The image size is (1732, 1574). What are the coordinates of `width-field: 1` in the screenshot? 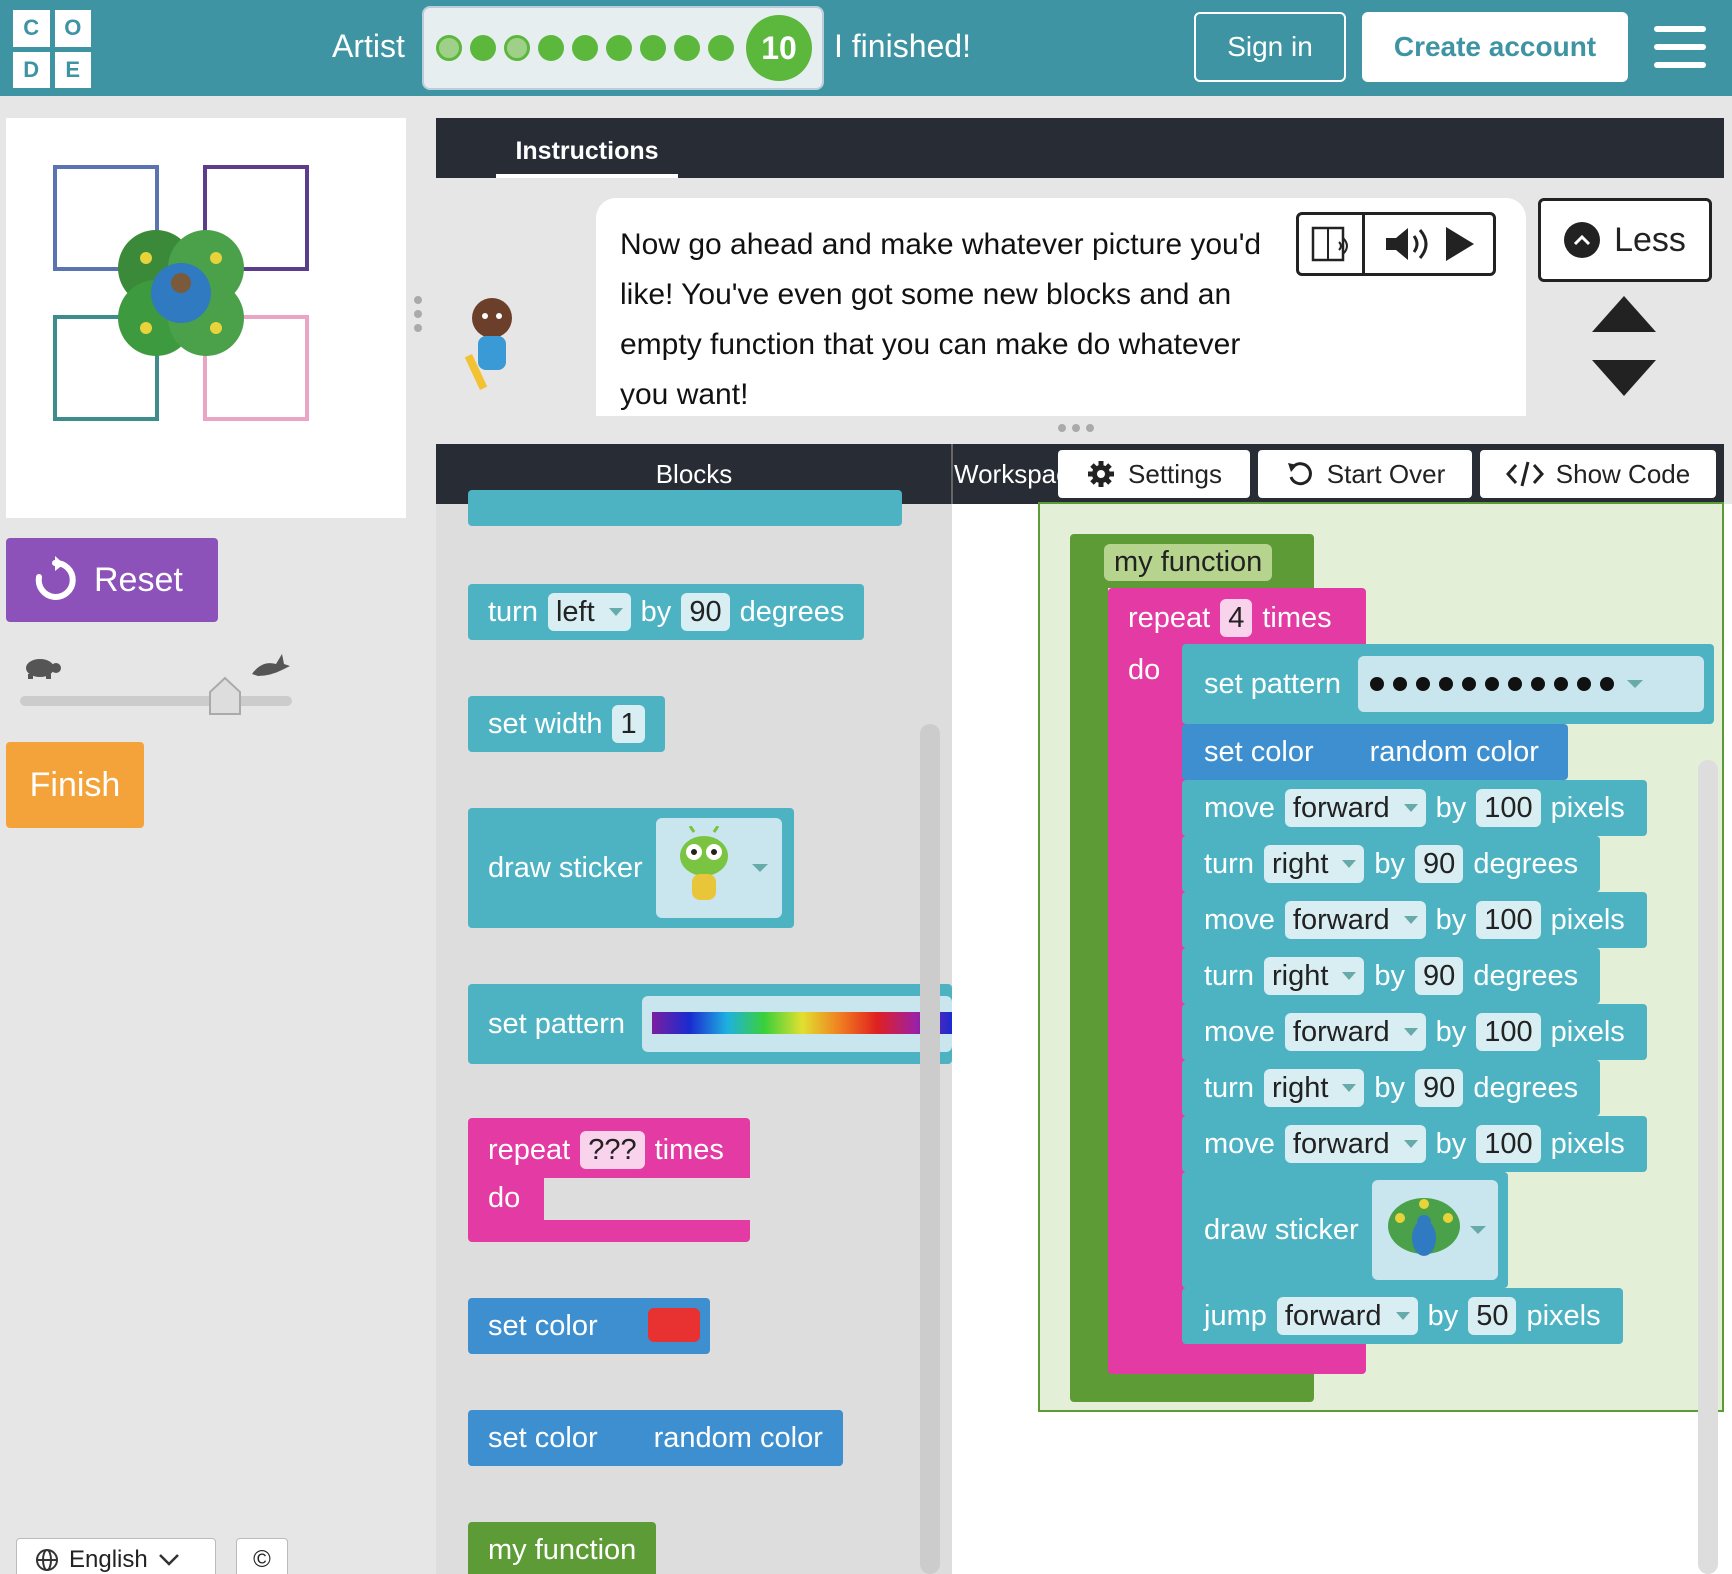 It's located at (628, 724).